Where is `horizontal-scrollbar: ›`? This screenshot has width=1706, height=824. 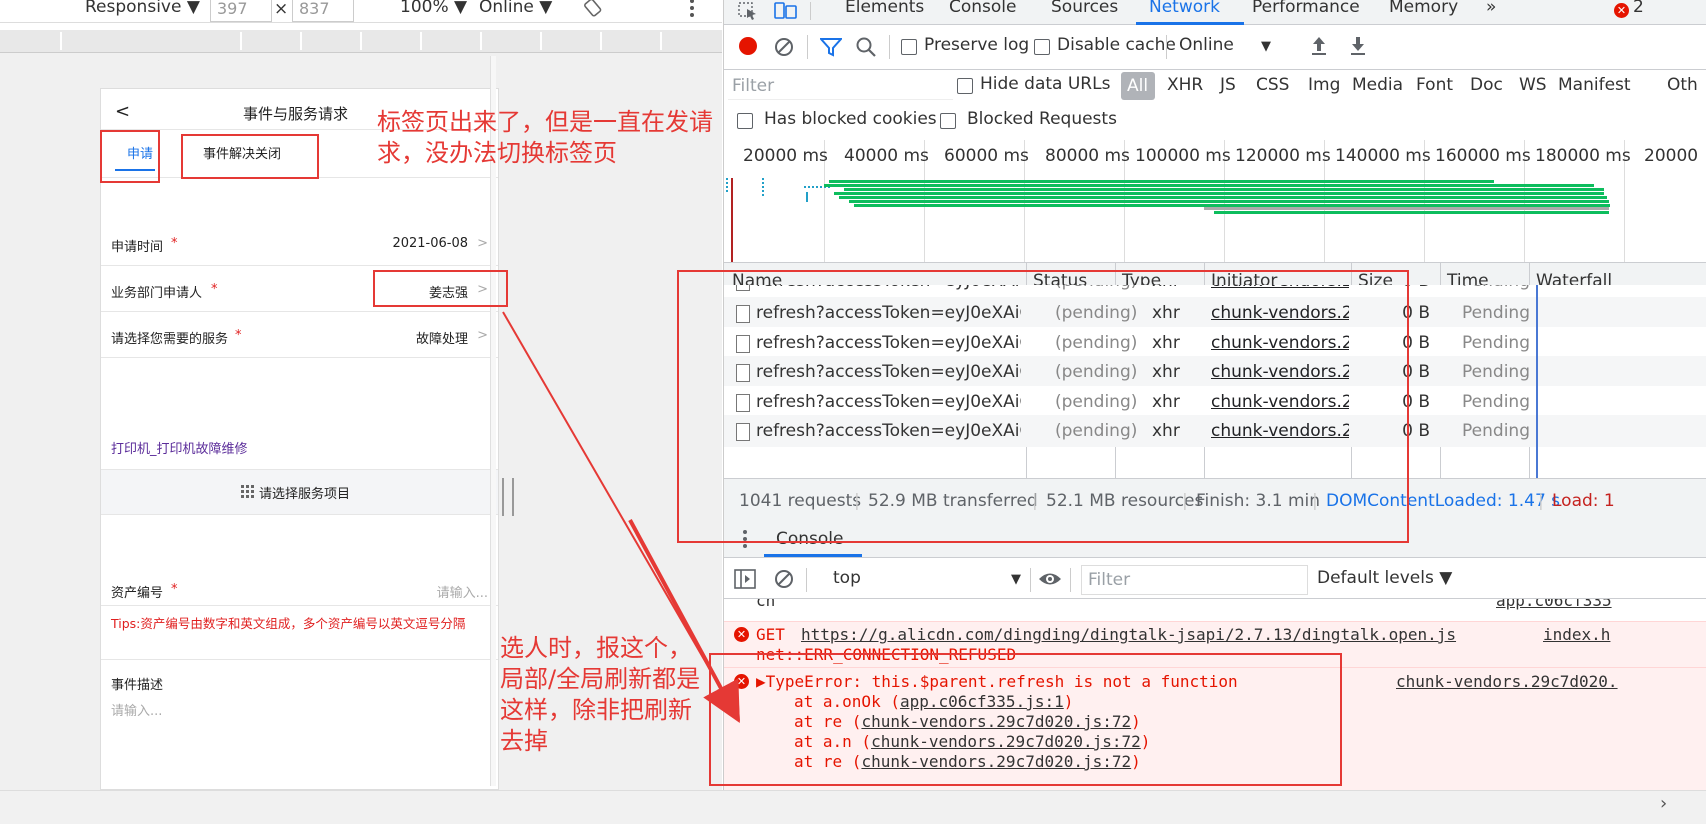
horizontal-scrollbar: › is located at coordinates (853, 807).